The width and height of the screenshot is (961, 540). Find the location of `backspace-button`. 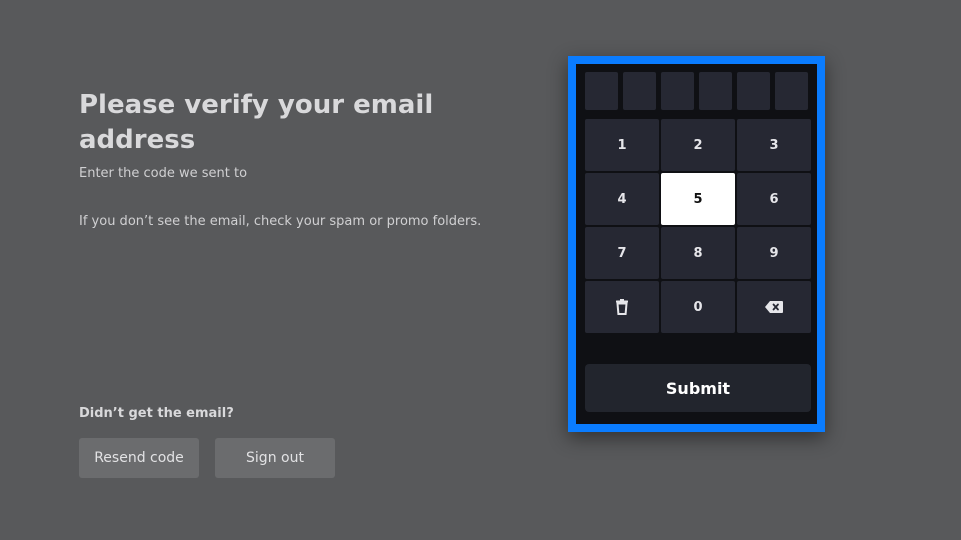

backspace-button is located at coordinates (774, 307).